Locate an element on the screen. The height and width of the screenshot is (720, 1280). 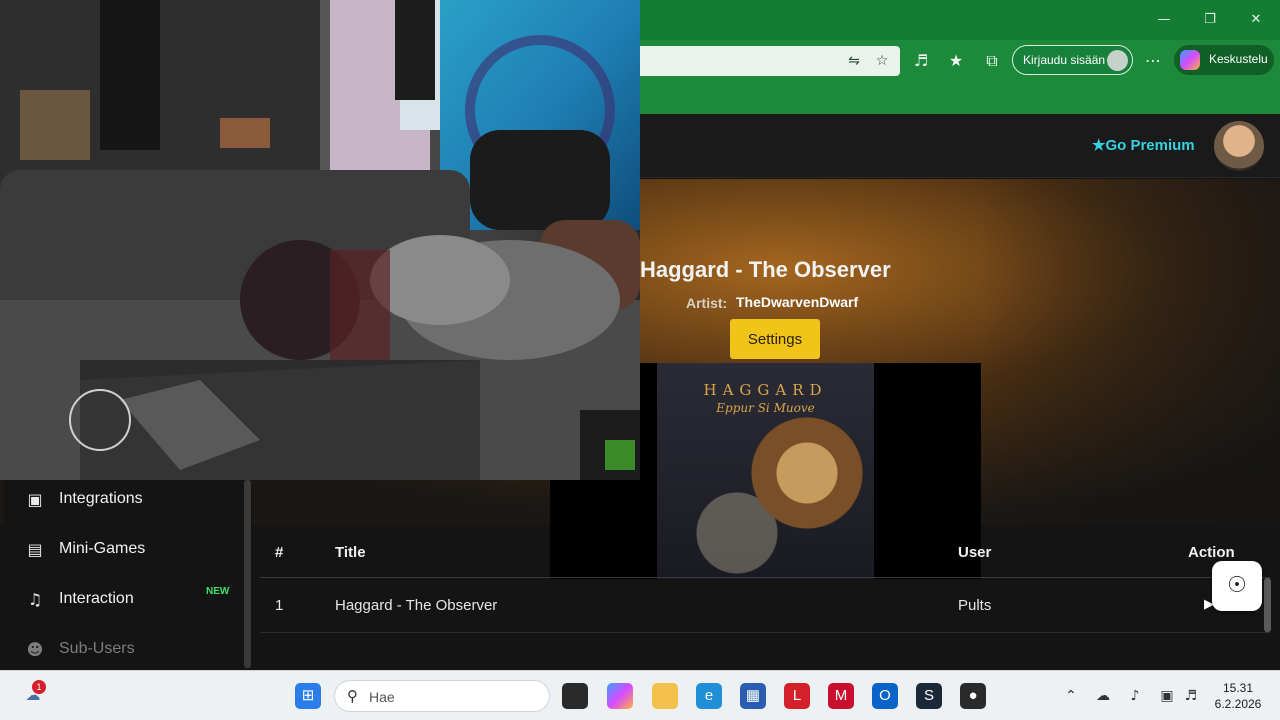
outlook-icon: O is located at coordinates (885, 696).